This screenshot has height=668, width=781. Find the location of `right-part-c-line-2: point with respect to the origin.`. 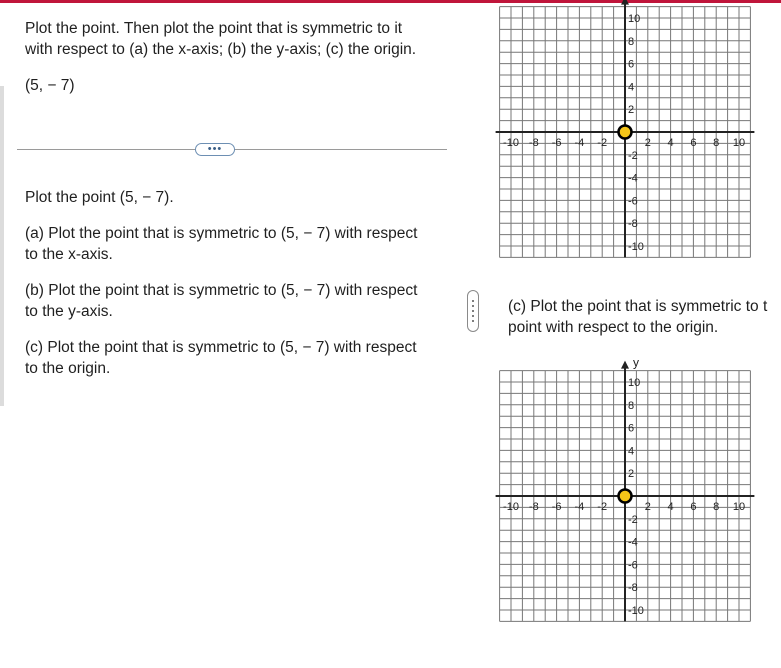

right-part-c-line-2: point with respect to the origin. is located at coordinates (613, 327).